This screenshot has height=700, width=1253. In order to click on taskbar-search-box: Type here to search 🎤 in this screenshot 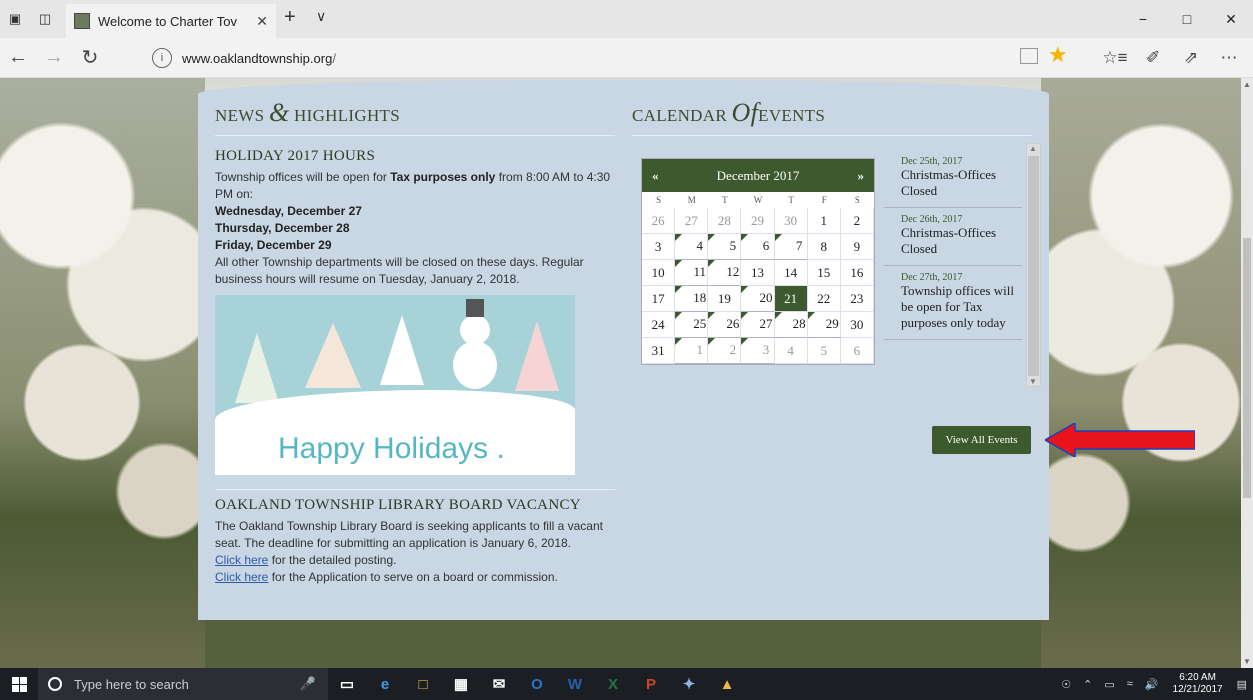, I will do `click(183, 684)`.